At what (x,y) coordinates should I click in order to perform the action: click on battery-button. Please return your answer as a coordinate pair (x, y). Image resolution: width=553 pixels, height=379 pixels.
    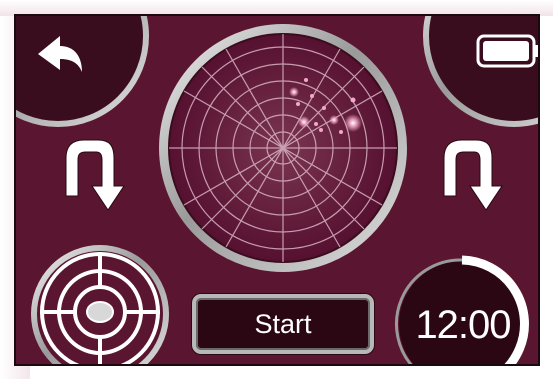
    Looking at the image, I should click on (481, 71).